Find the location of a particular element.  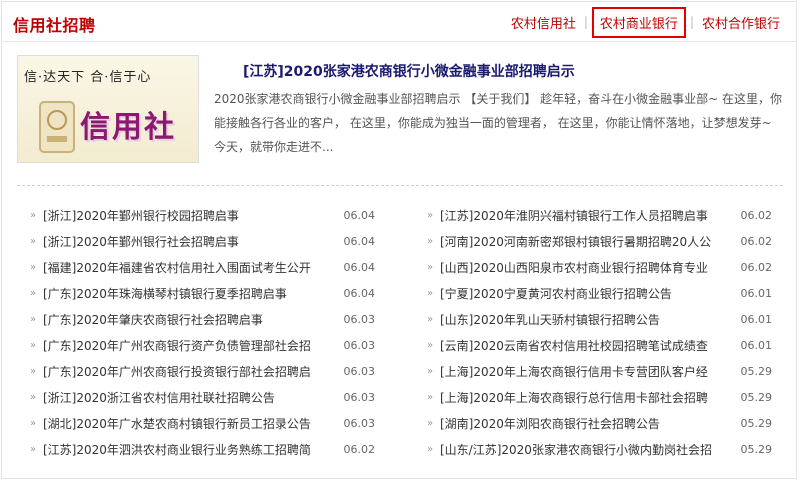

category-tabs: 农村信用社 | 农村商业银行 | 农村合作银行 is located at coordinates (645, 22).